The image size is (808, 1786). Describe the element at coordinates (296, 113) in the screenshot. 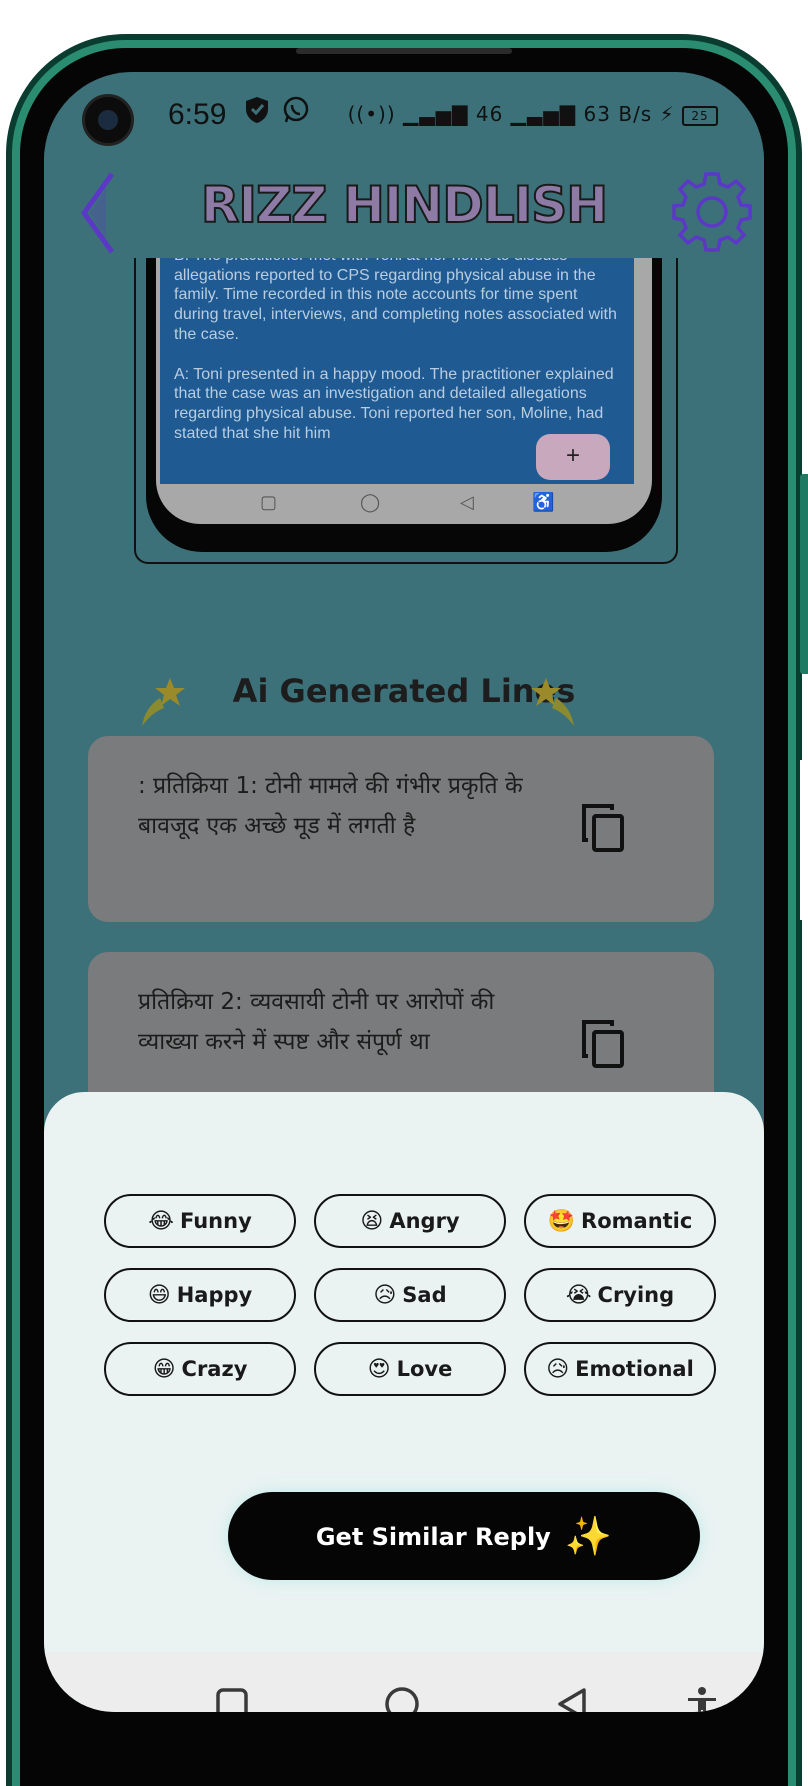

I see `whatsapp-icon` at that location.